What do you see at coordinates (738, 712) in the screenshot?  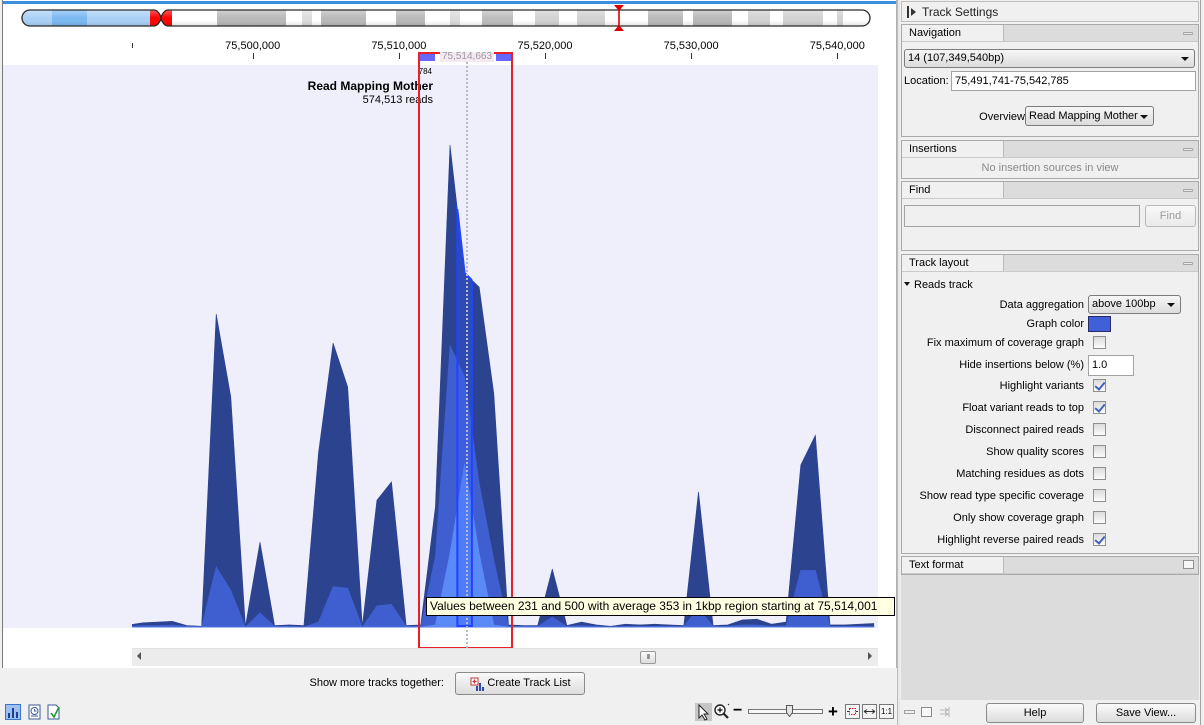 I see `zoom-out-button: −` at bounding box center [738, 712].